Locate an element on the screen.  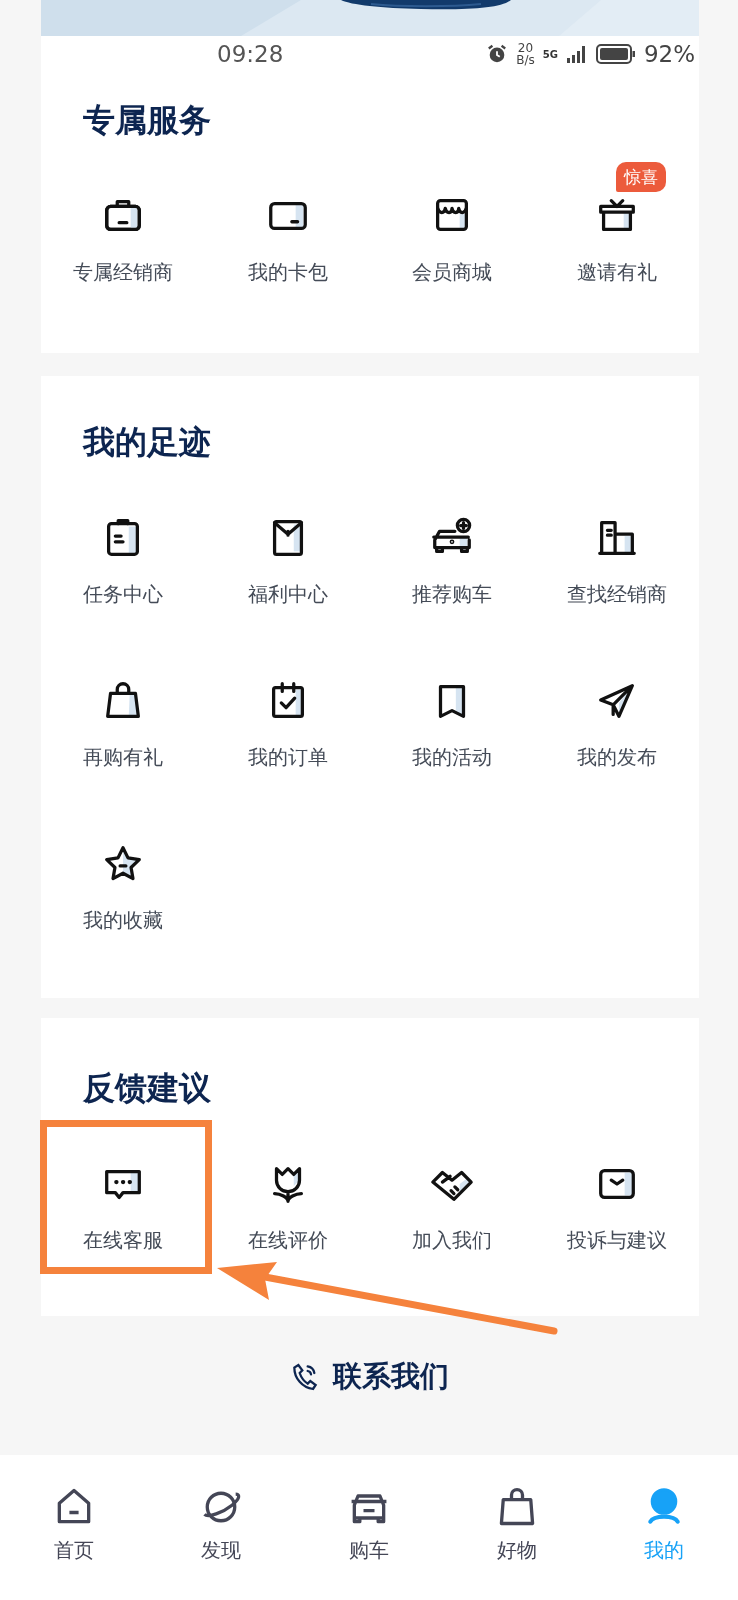
tab: 好物 is located at coordinates (516, 1526).